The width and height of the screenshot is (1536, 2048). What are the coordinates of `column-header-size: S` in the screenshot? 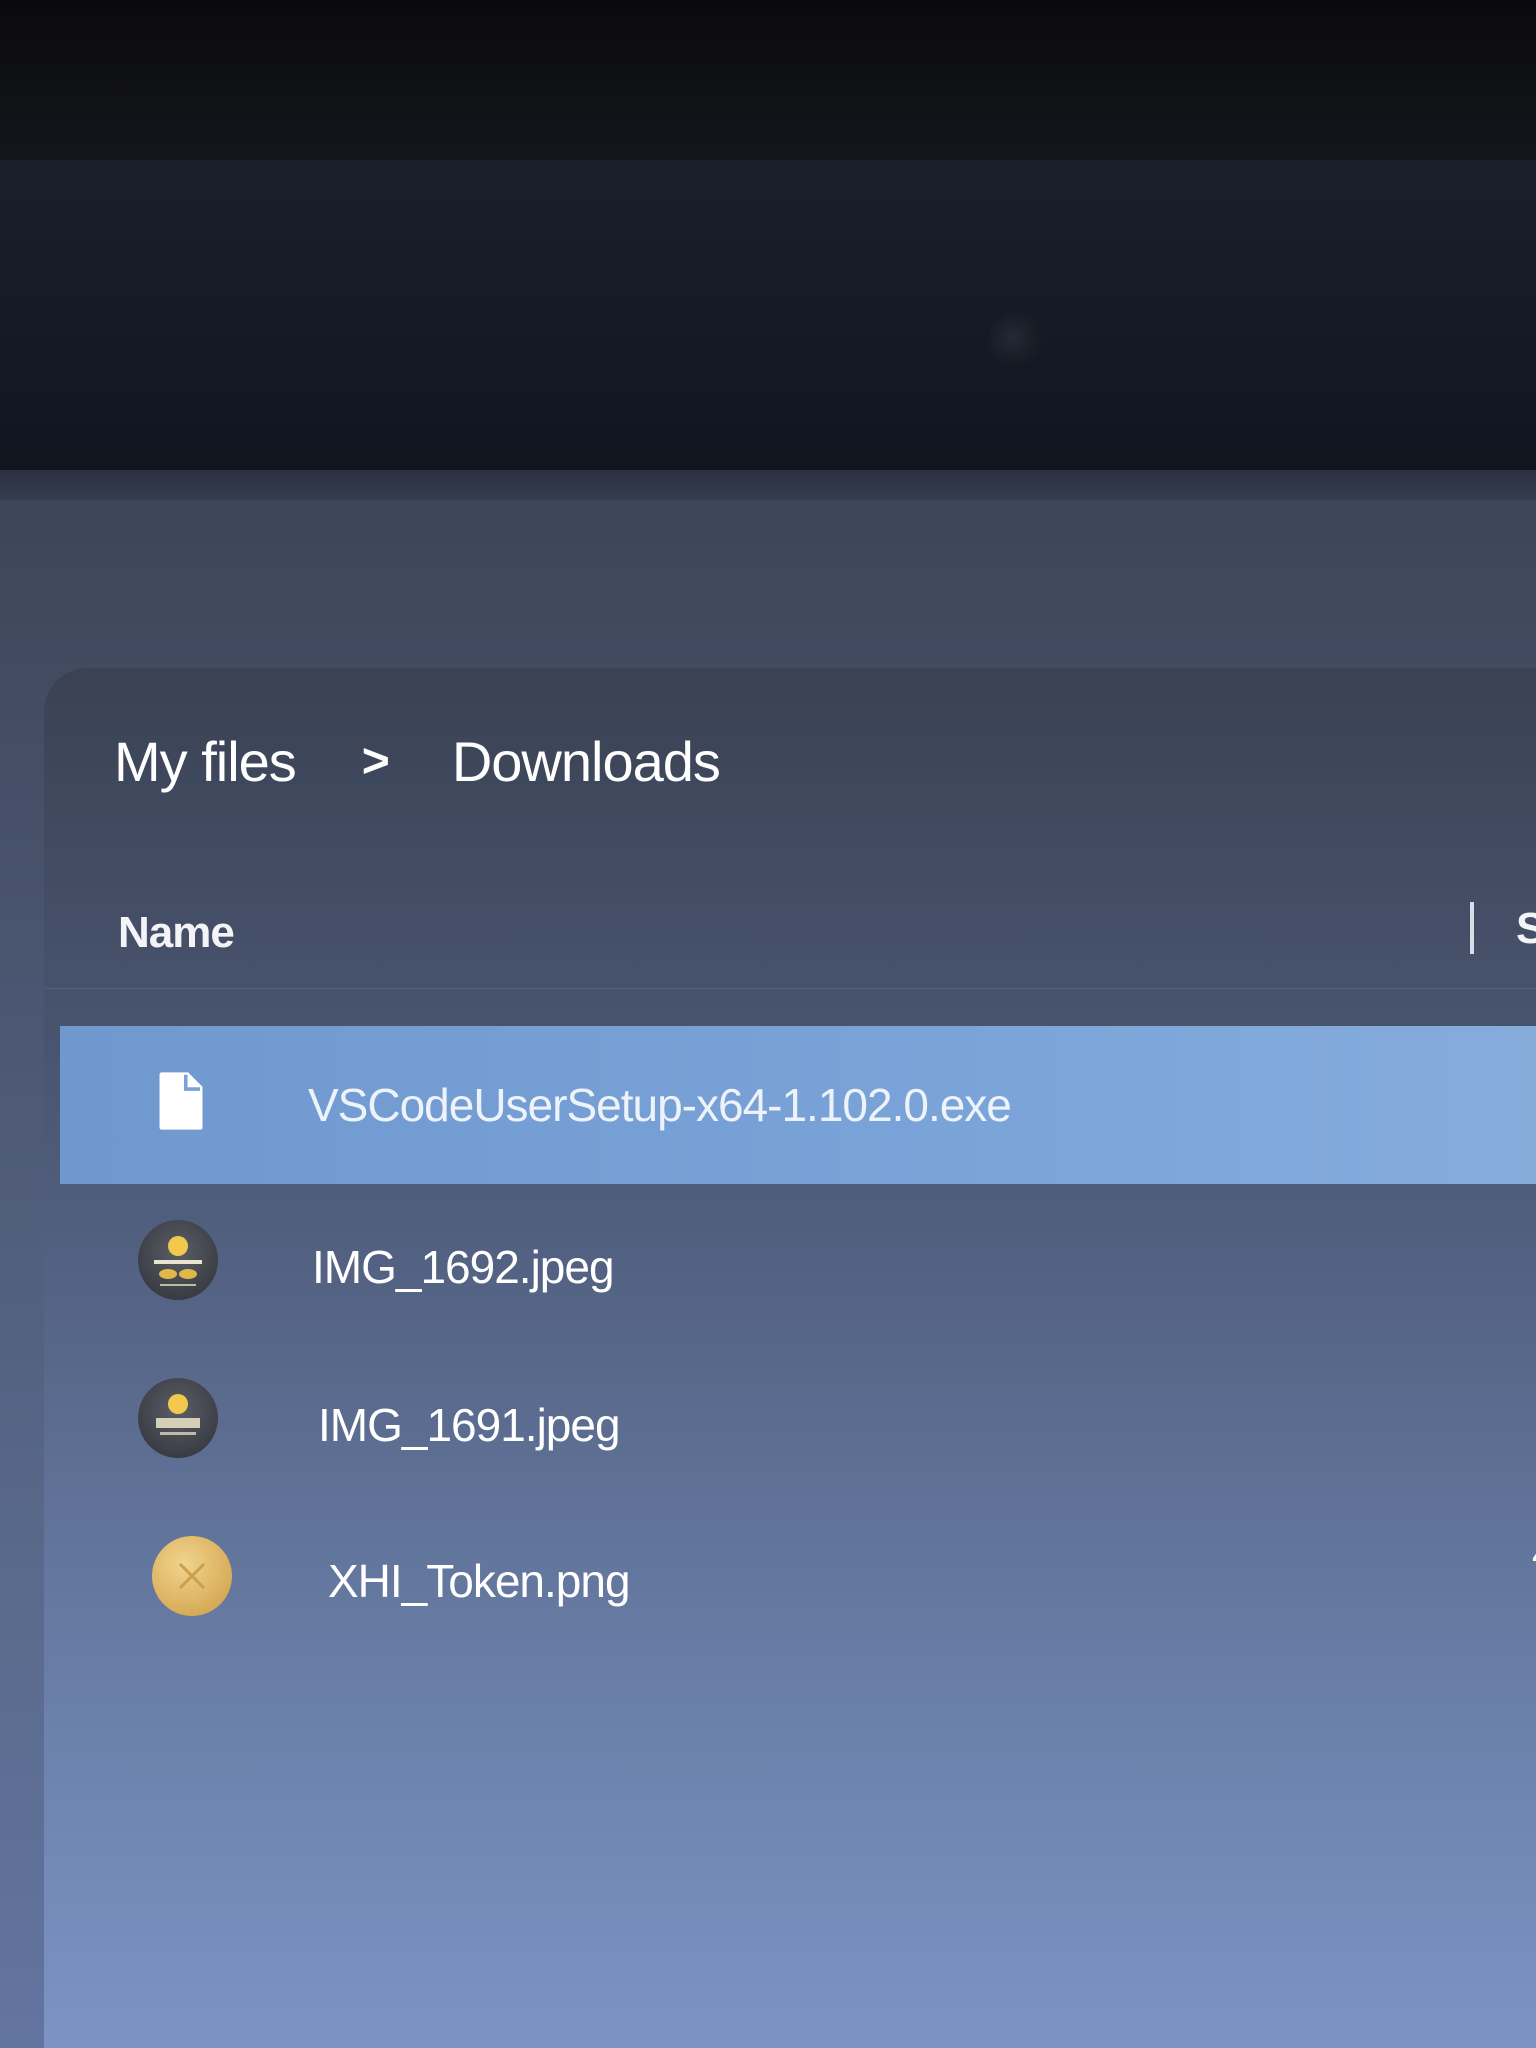 It's located at (1526, 929).